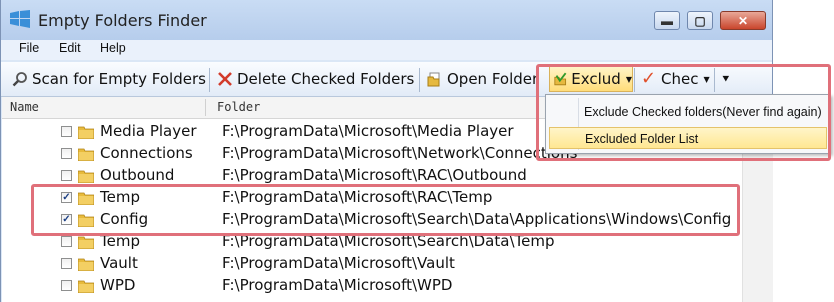  I want to click on close-icon: ✕, so click(743, 21).